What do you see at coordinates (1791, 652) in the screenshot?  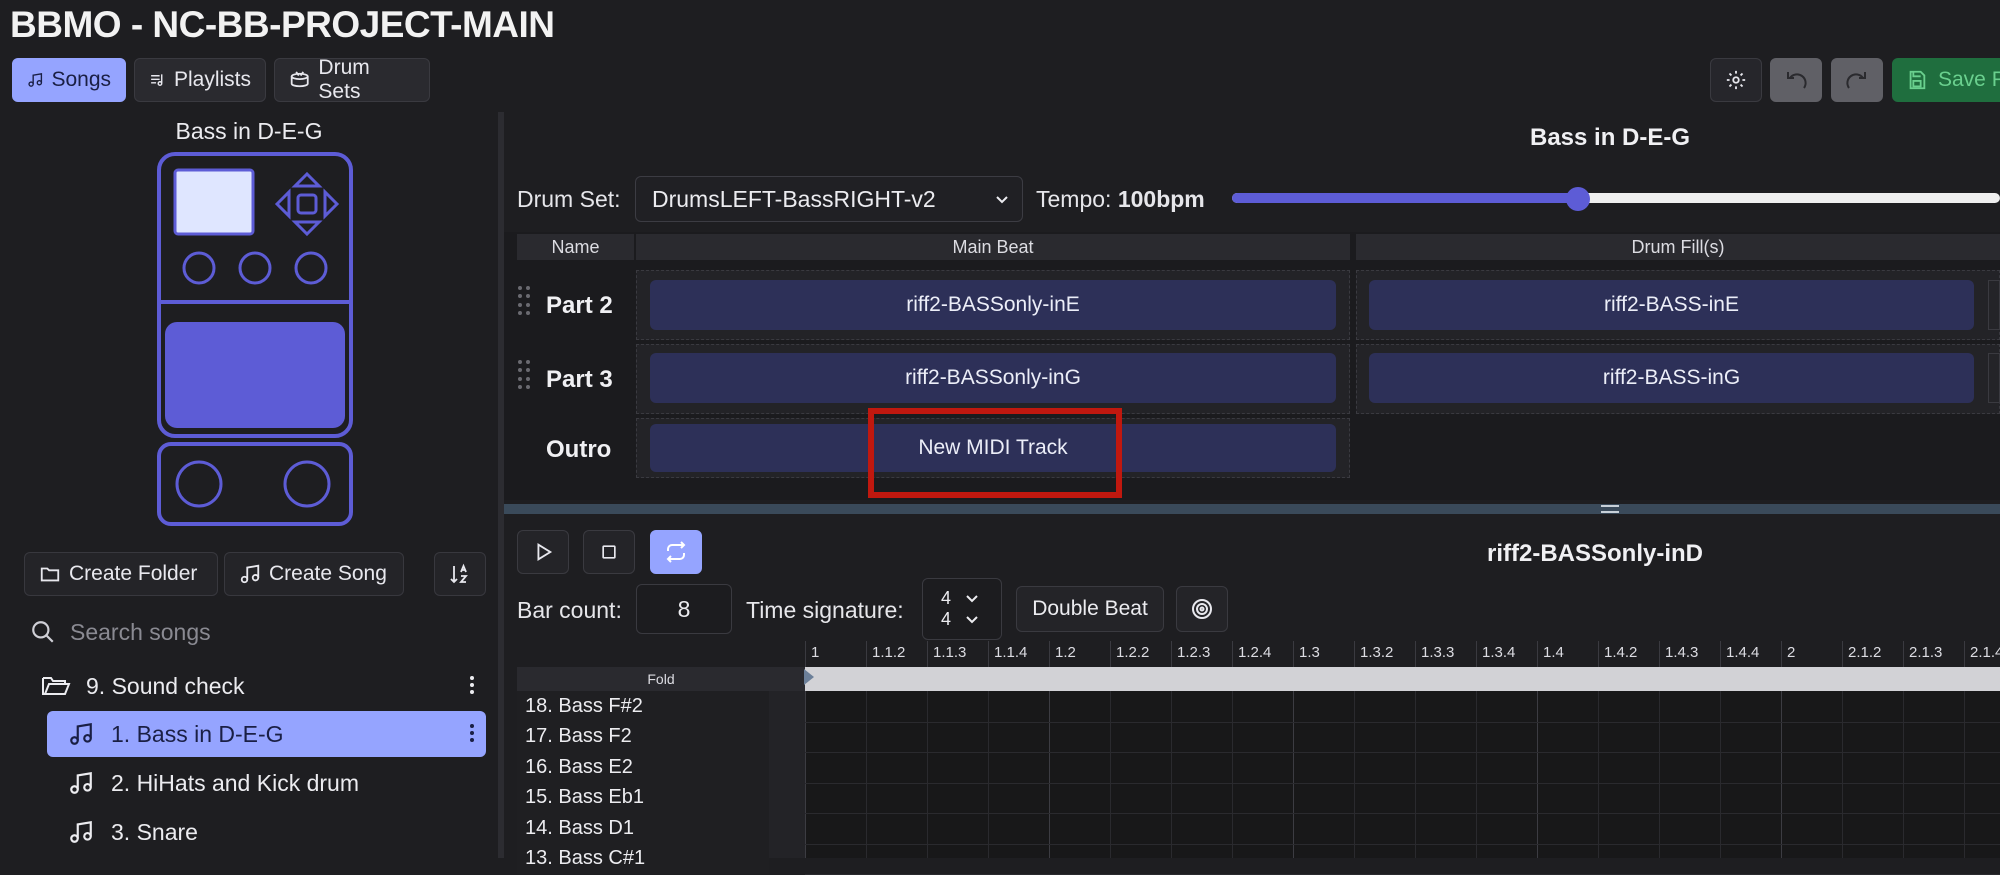 I see `ruler-tick-label: 2` at bounding box center [1791, 652].